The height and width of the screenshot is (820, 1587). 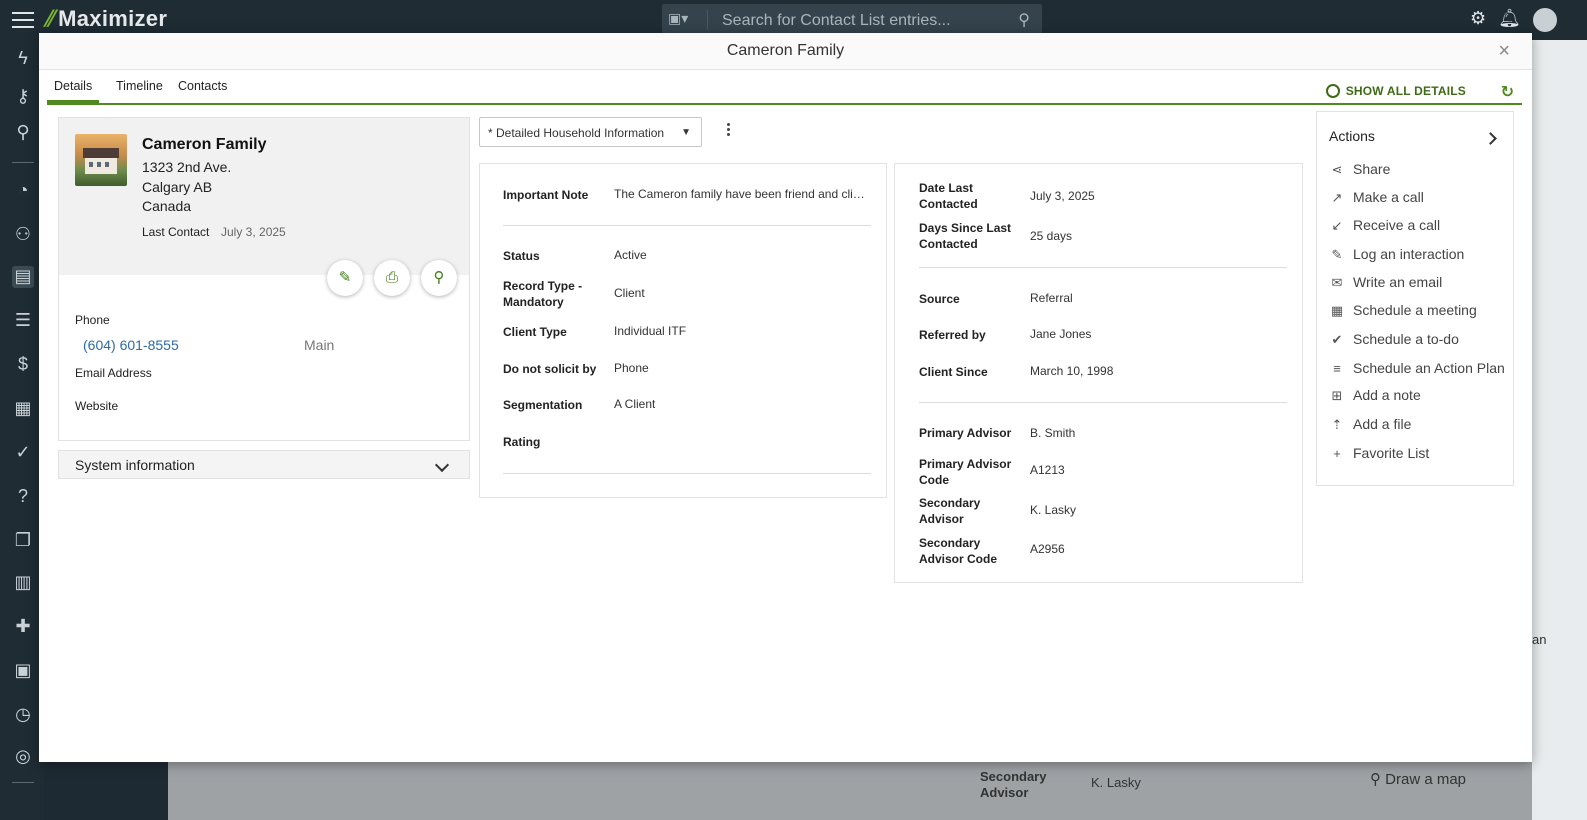 What do you see at coordinates (686, 132) in the screenshot?
I see `caret-down-icon: ▼` at bounding box center [686, 132].